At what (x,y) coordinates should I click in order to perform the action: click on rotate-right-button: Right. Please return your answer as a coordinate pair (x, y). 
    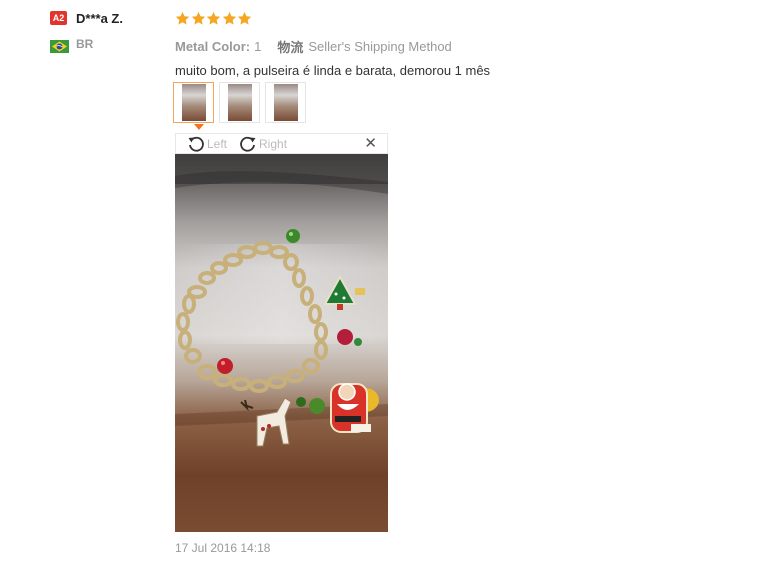
    Looking at the image, I should click on (262, 144).